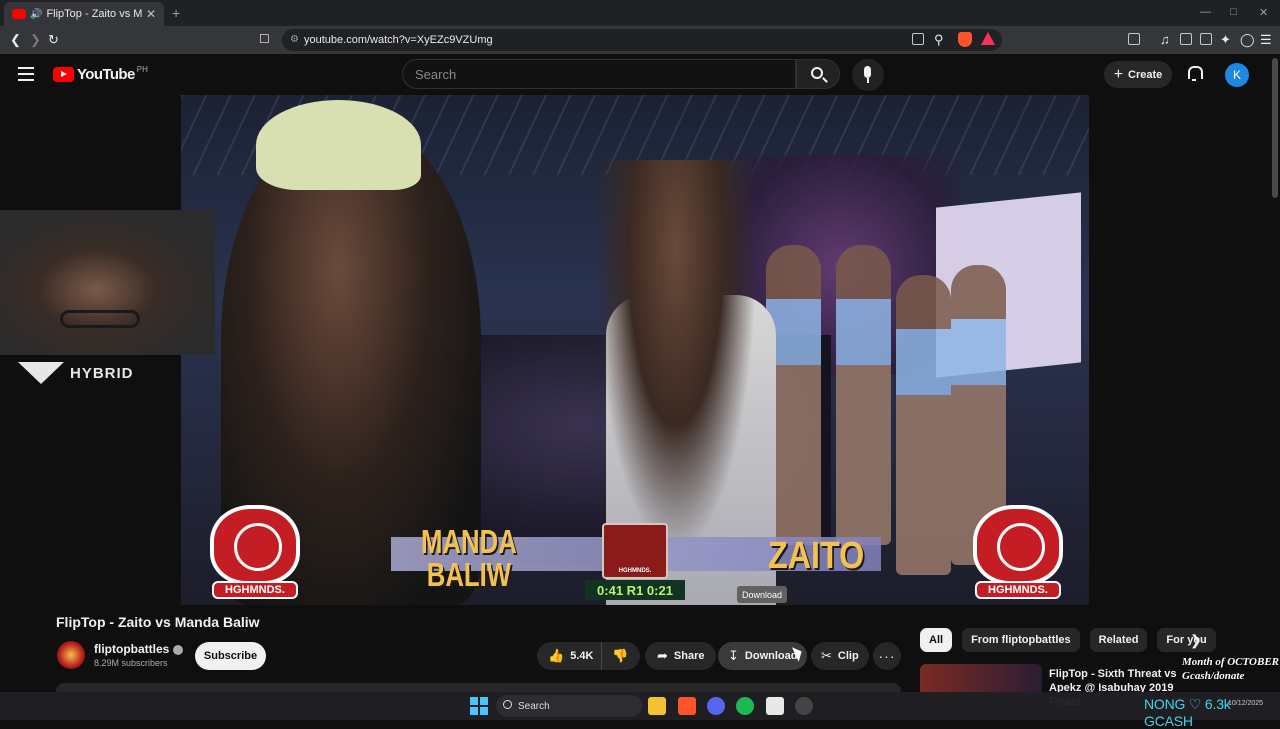  I want to click on voice-search-icon, so click(868, 75).